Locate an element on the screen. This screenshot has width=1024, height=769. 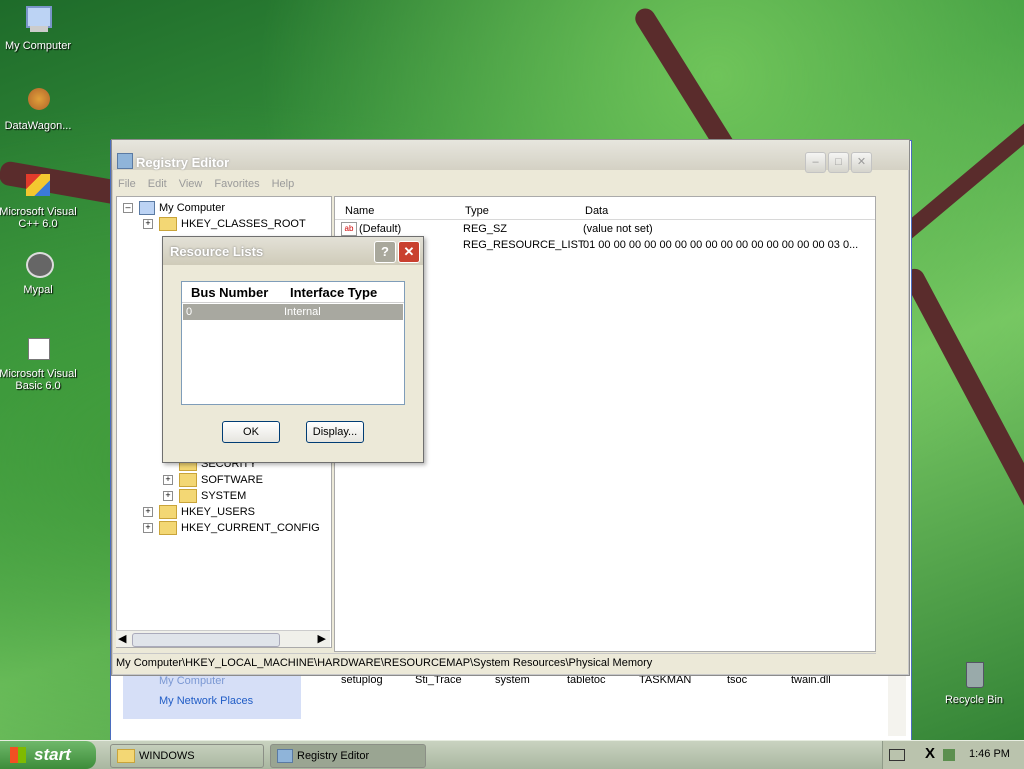
minimize-button: – is located at coordinates (815, 162).